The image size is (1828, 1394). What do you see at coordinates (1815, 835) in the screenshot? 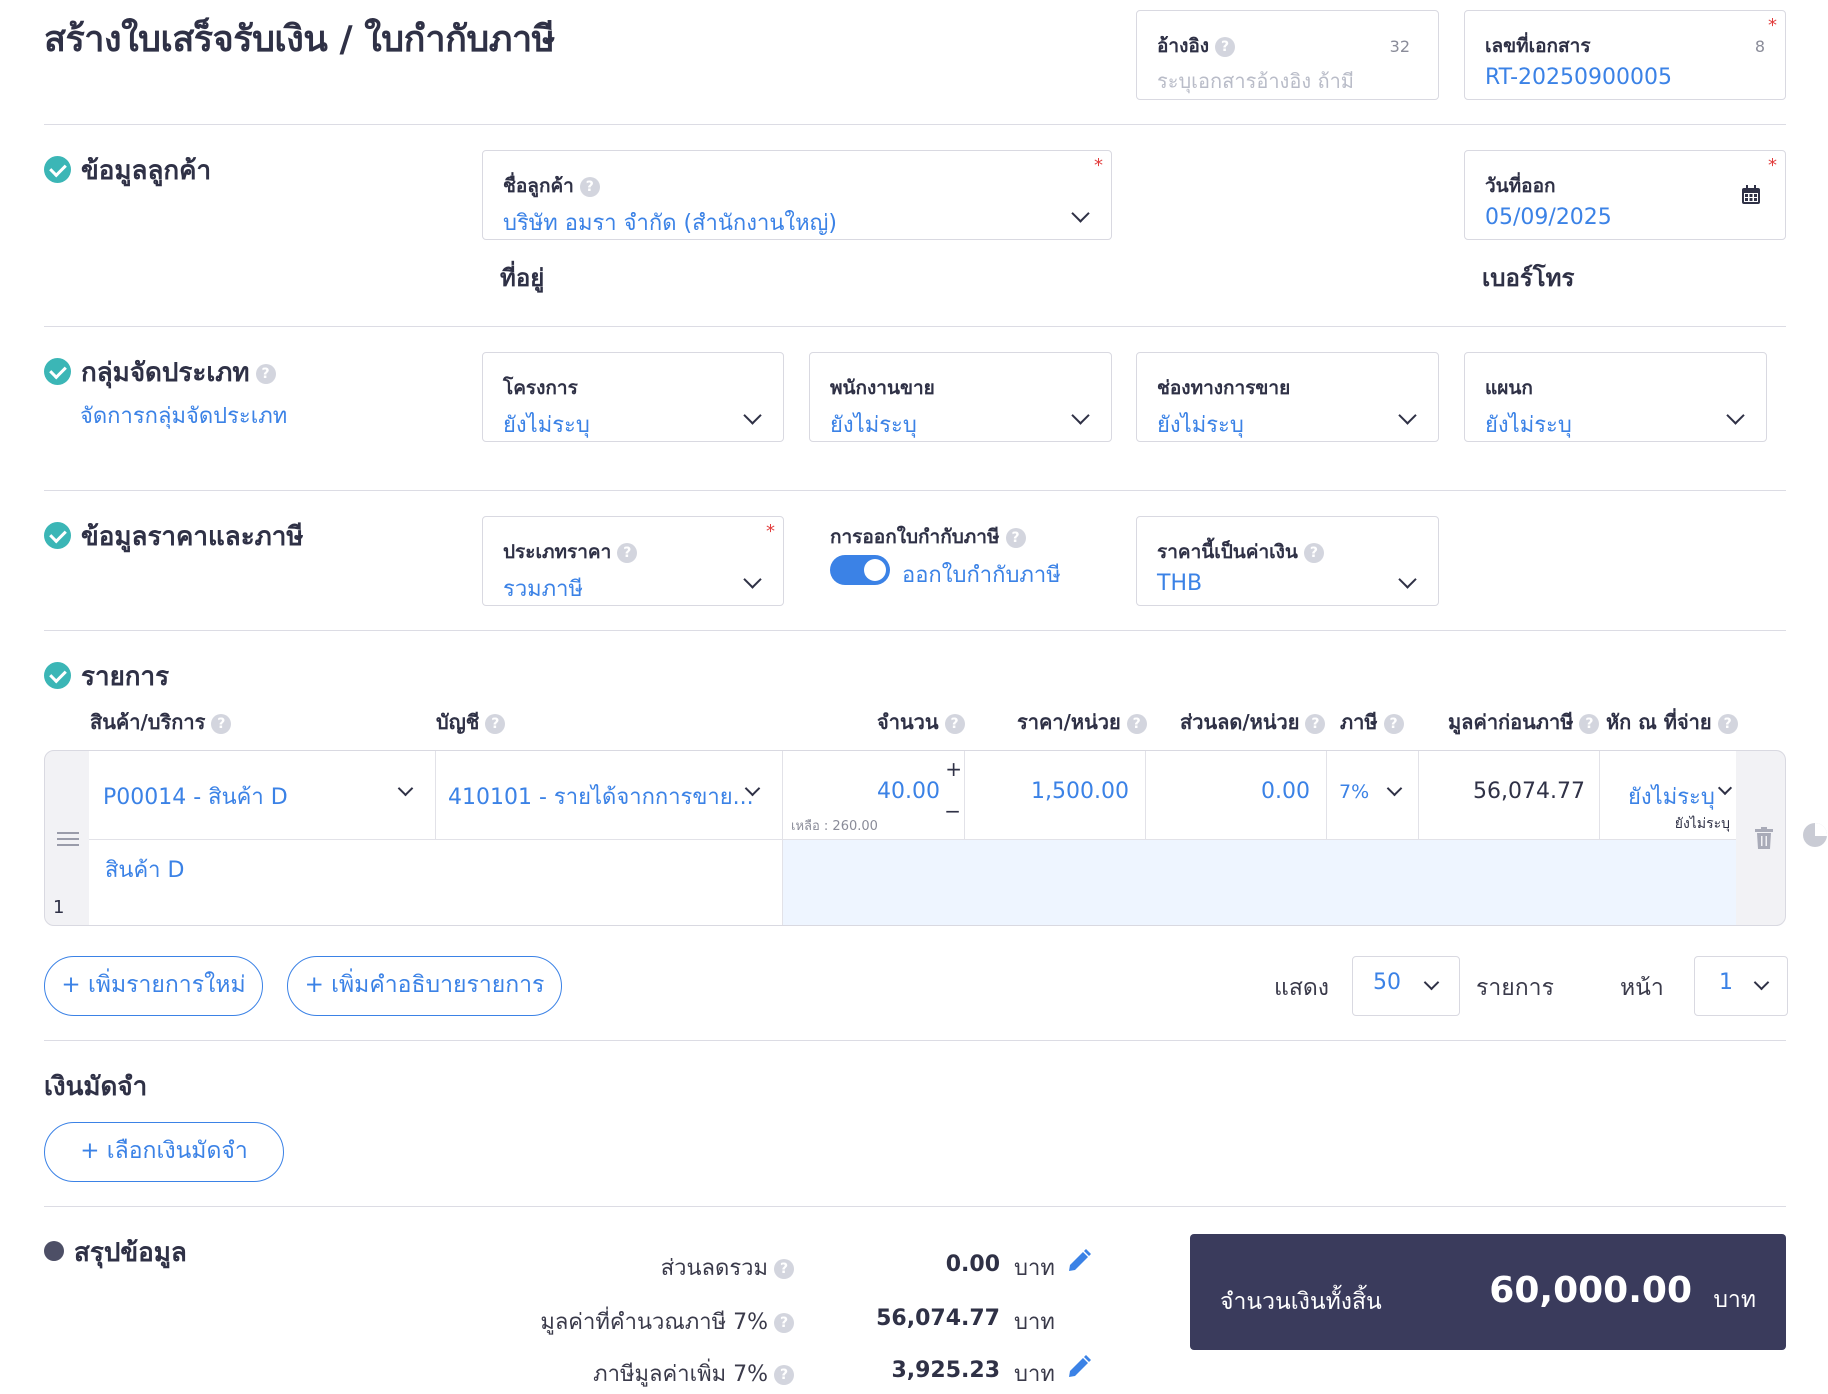
I see `pie-chart-icon` at bounding box center [1815, 835].